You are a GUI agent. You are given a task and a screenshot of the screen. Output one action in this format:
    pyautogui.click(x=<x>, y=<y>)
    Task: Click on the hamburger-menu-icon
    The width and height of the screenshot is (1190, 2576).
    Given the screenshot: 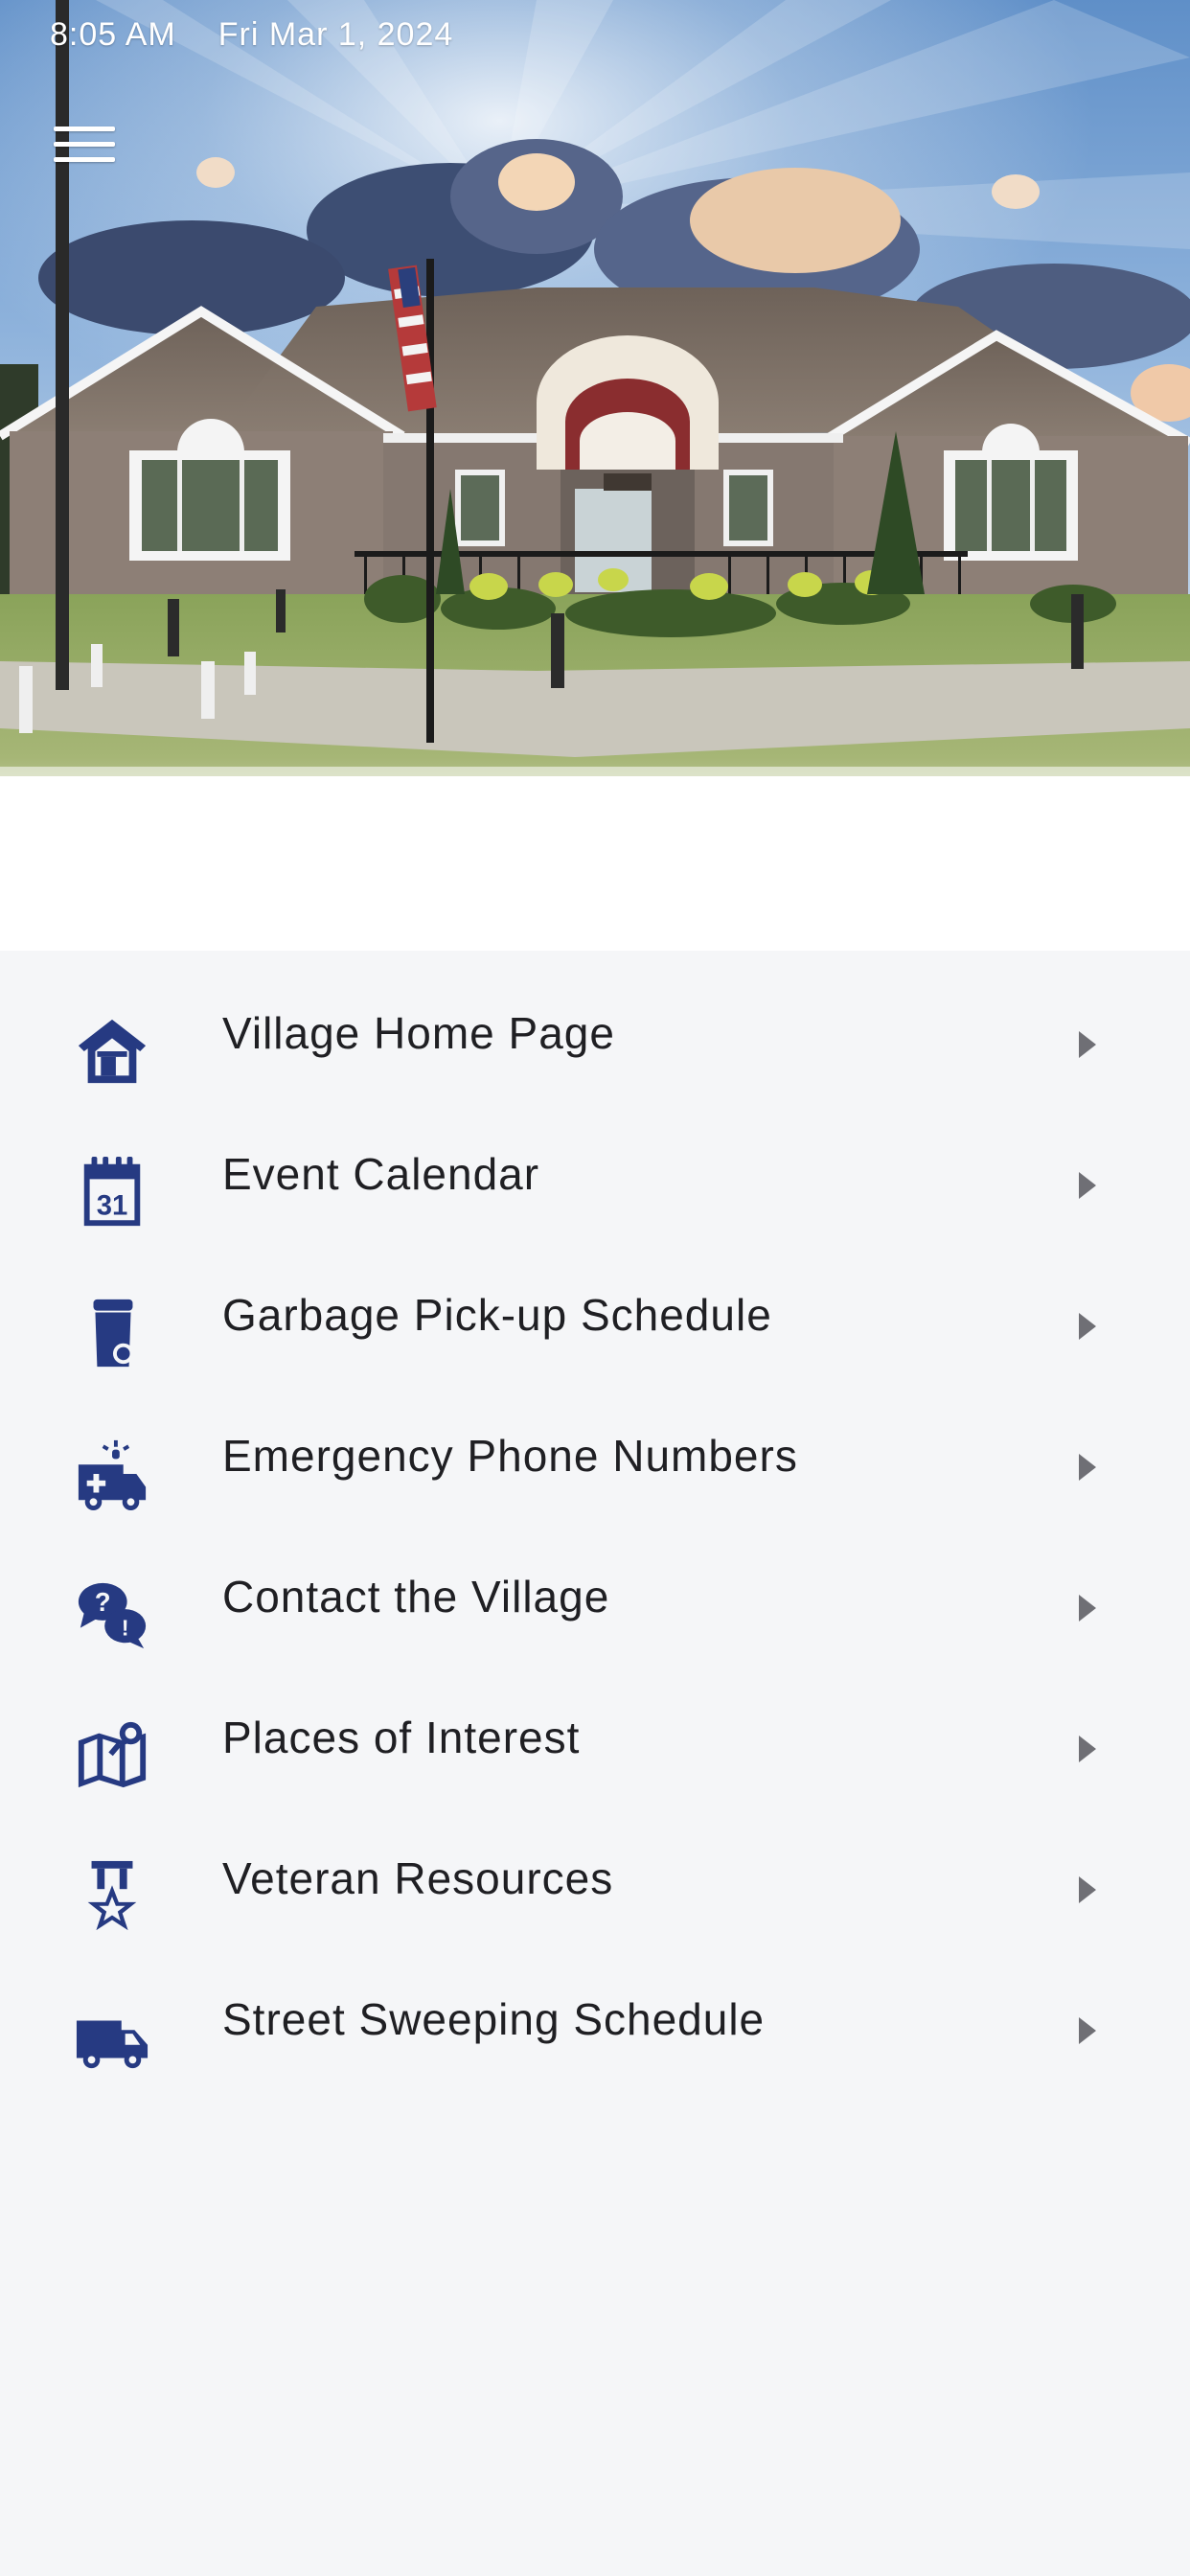 What is the action you would take?
    pyautogui.click(x=92, y=143)
    